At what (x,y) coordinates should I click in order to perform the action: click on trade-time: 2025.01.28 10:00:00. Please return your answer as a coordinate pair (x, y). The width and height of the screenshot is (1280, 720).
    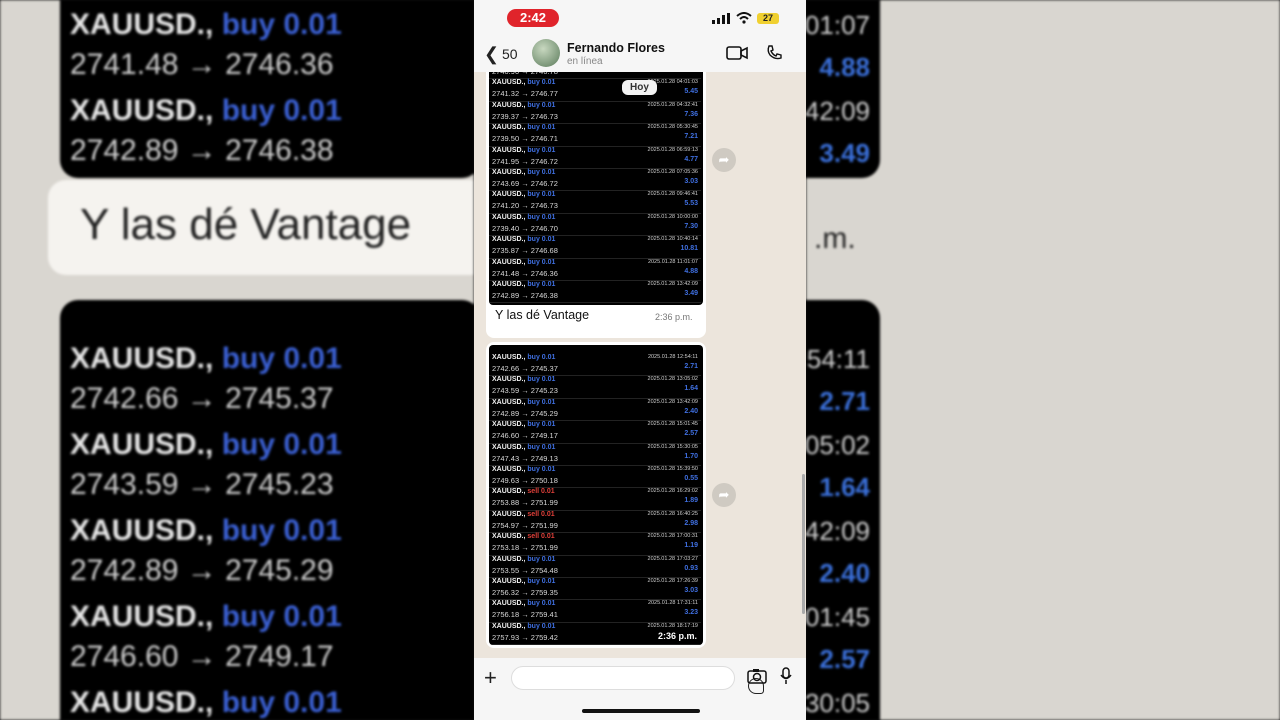
    Looking at the image, I should click on (672, 216).